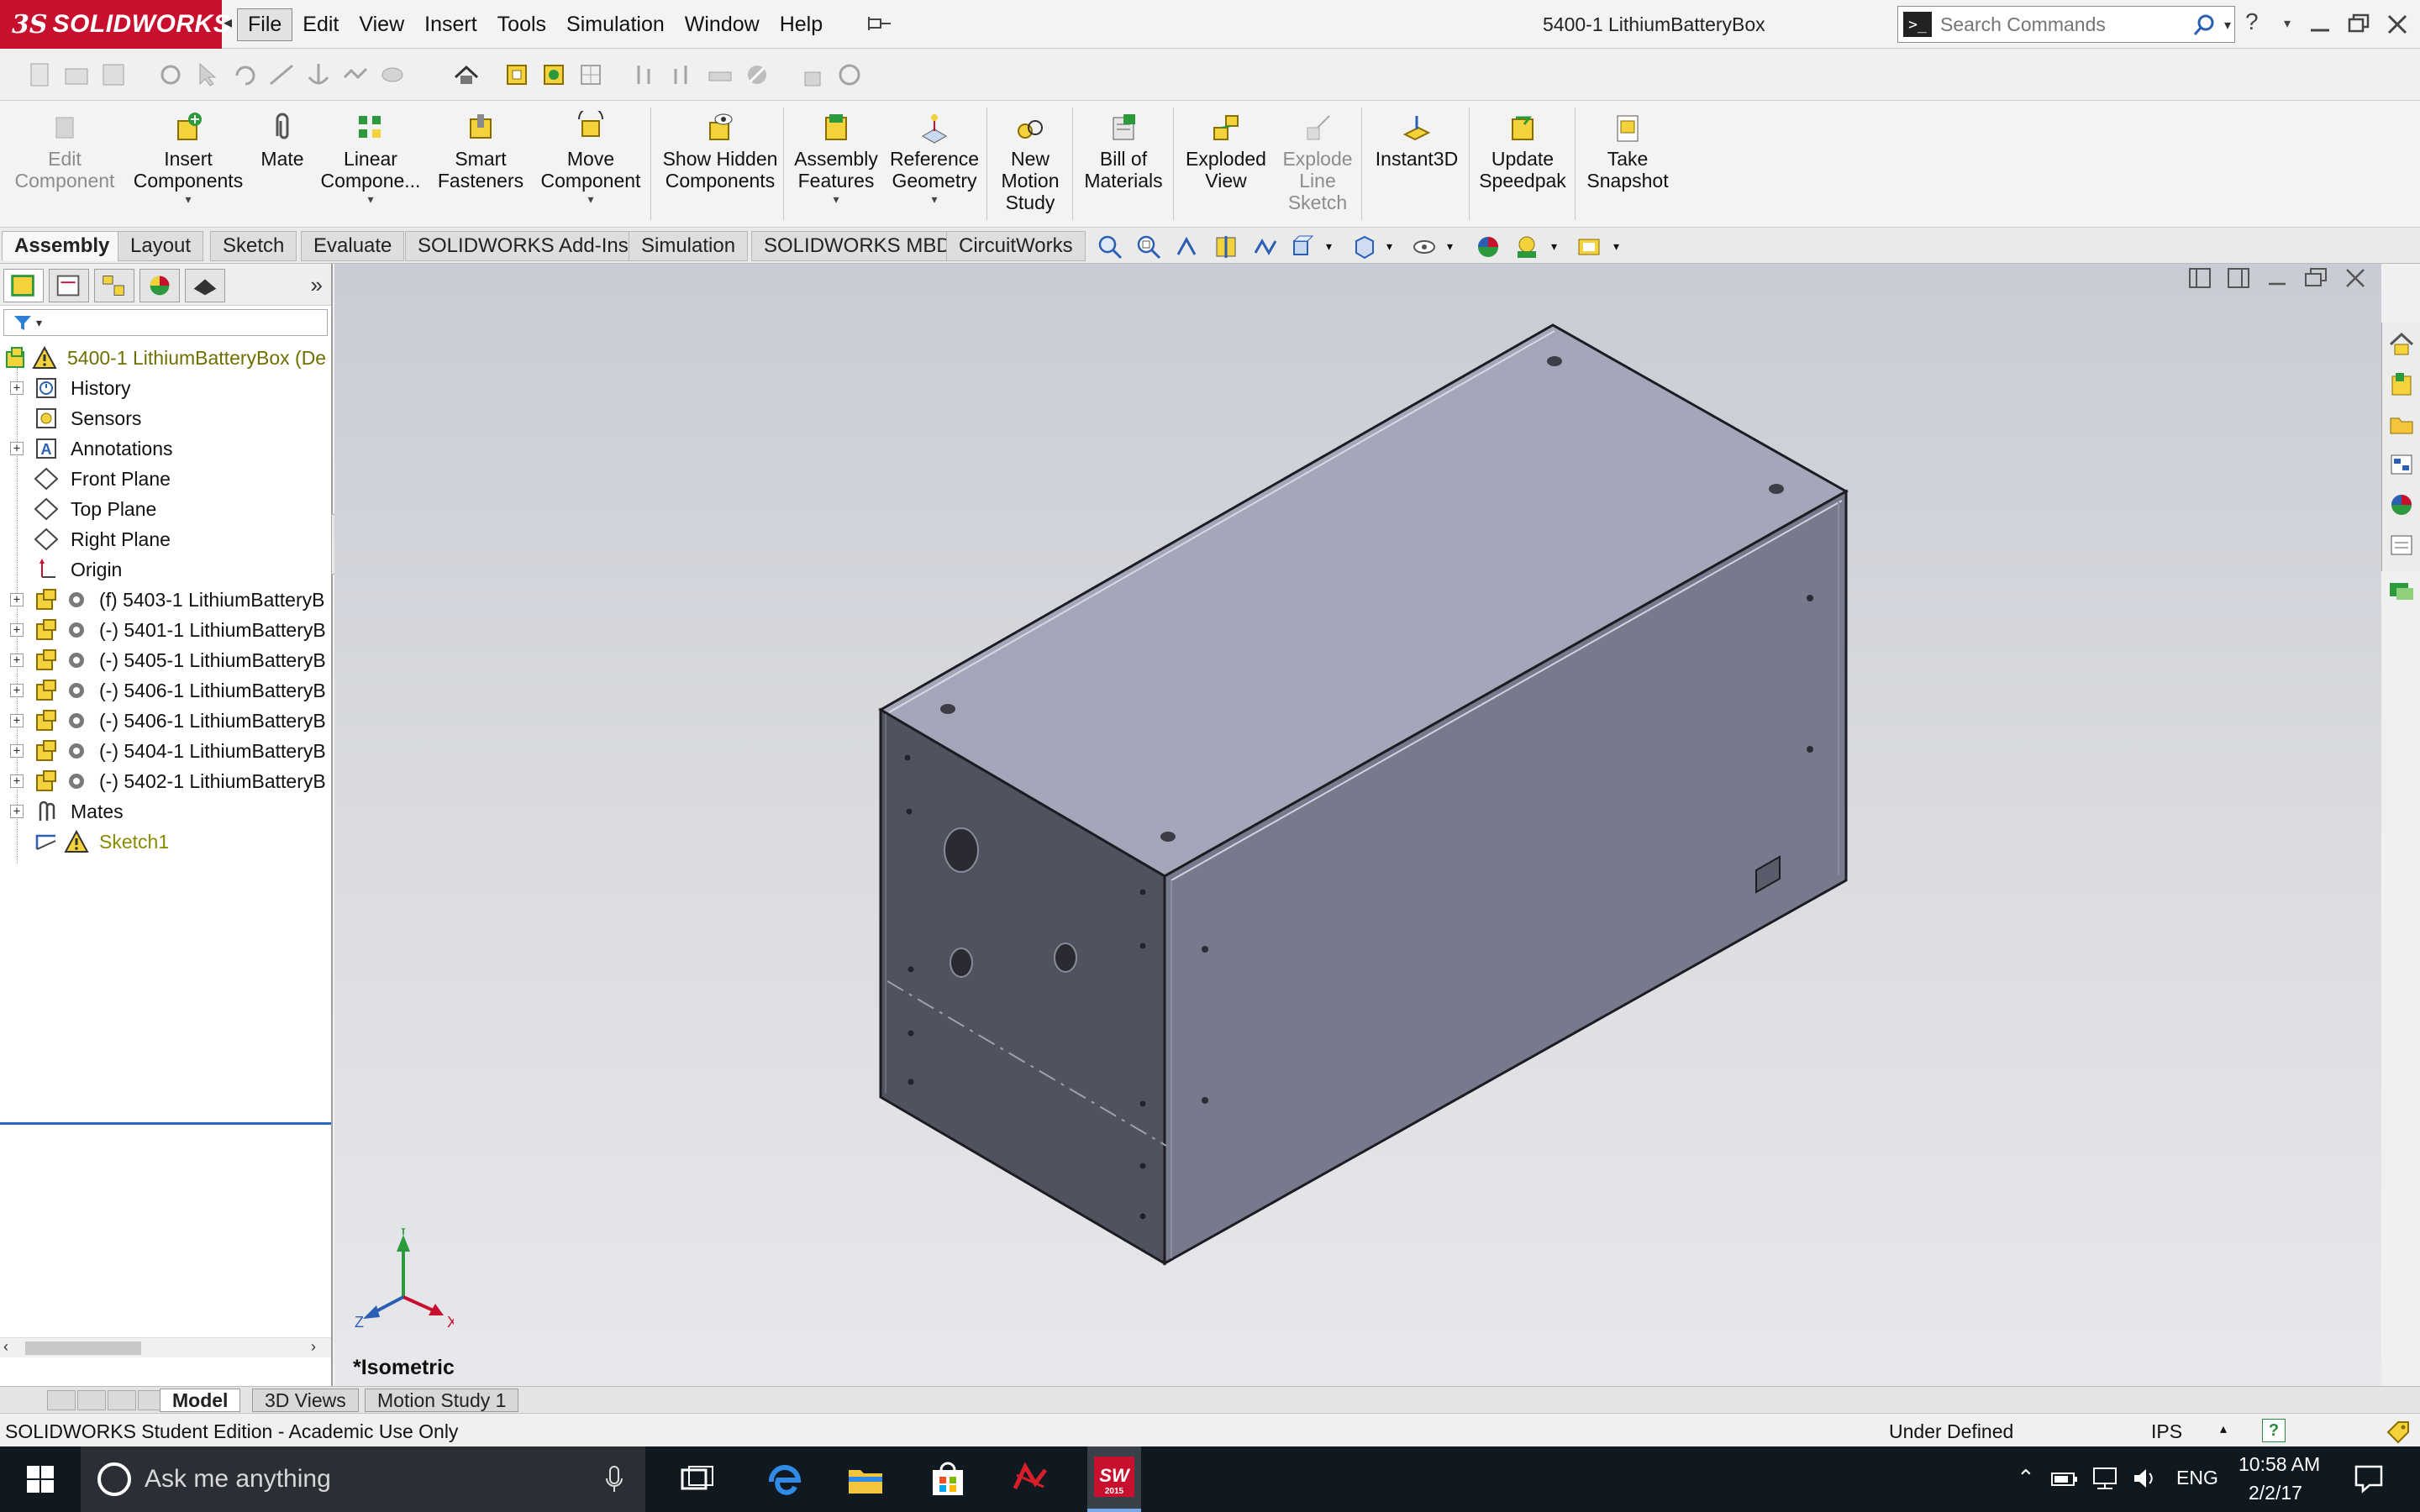 Image resolution: width=2420 pixels, height=1512 pixels. What do you see at coordinates (1226, 247) in the screenshot?
I see `section-view-icon` at bounding box center [1226, 247].